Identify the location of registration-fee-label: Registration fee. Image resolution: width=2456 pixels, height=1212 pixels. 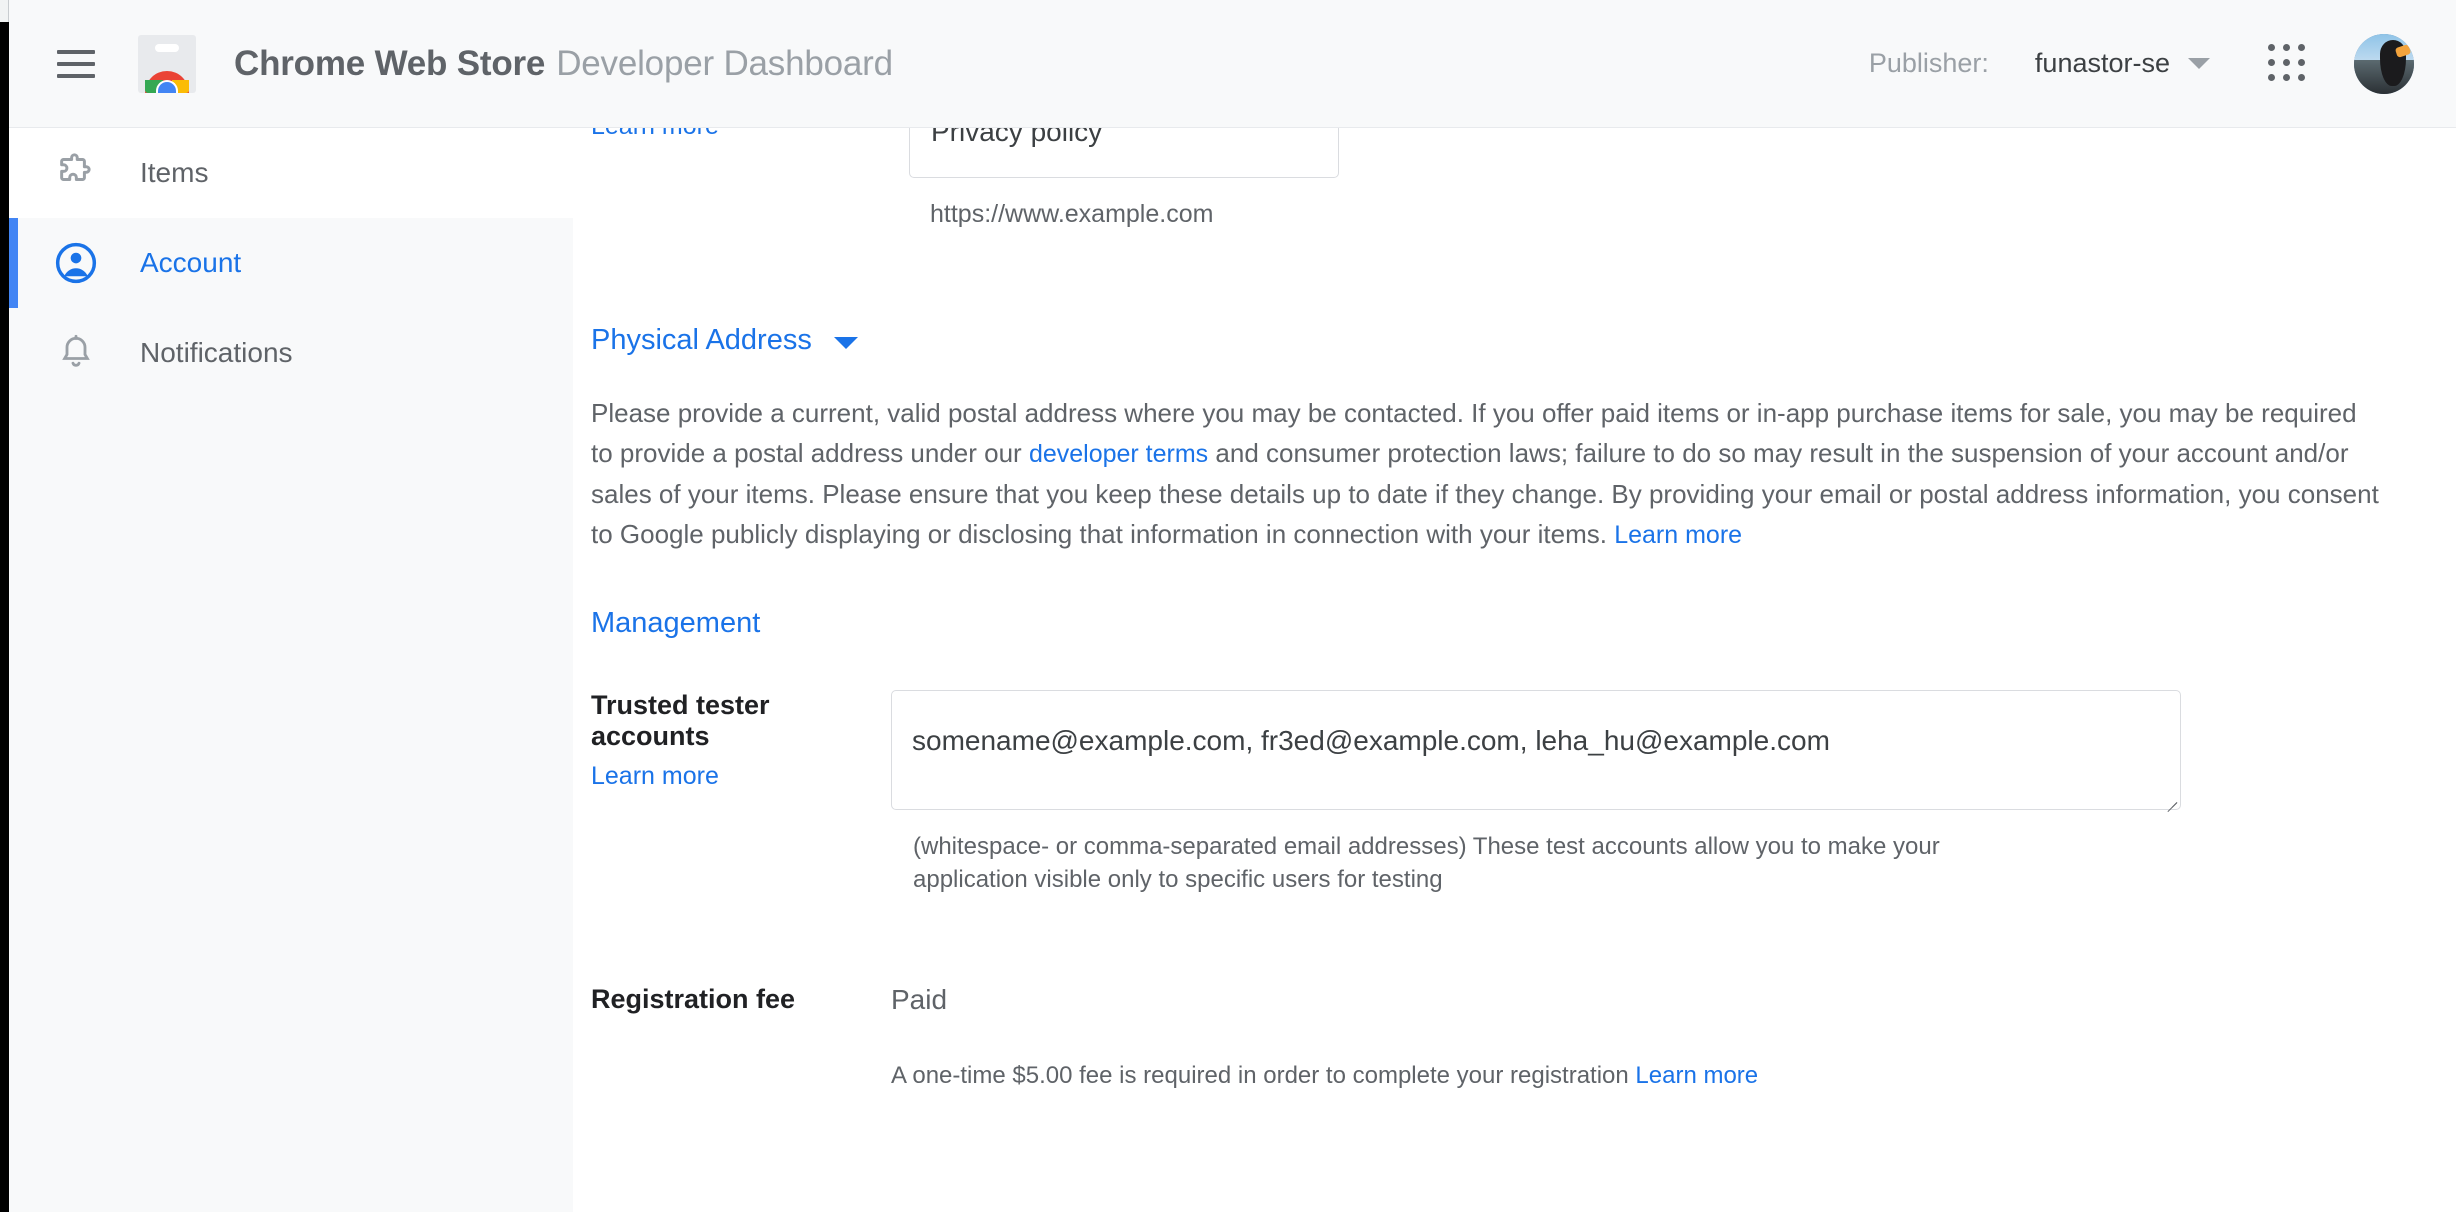
(693, 999).